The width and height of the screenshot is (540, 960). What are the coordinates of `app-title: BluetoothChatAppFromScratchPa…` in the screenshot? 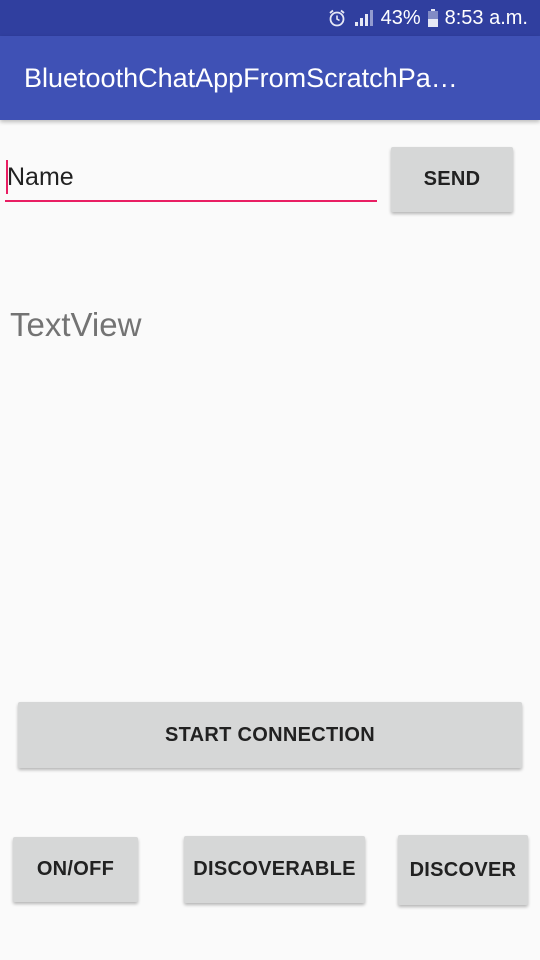 It's located at (241, 77).